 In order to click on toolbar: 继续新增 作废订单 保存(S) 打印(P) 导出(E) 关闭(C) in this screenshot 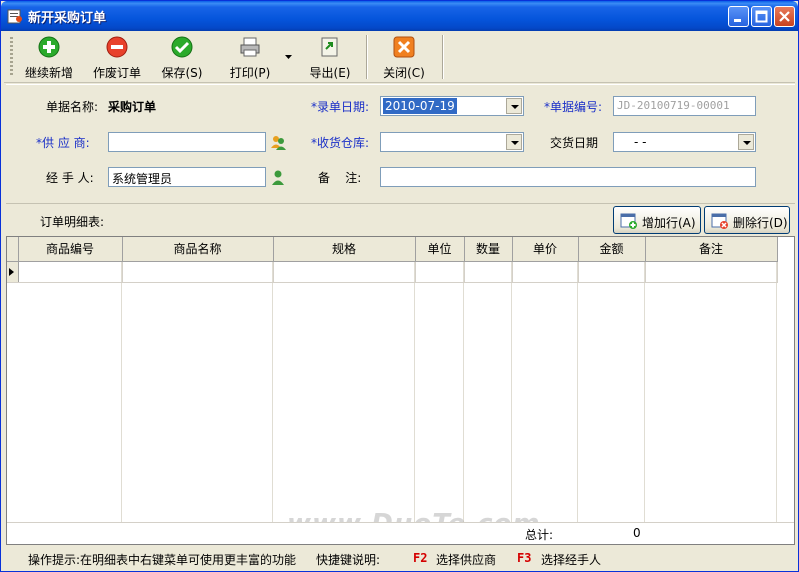, I will do `click(399, 57)`.